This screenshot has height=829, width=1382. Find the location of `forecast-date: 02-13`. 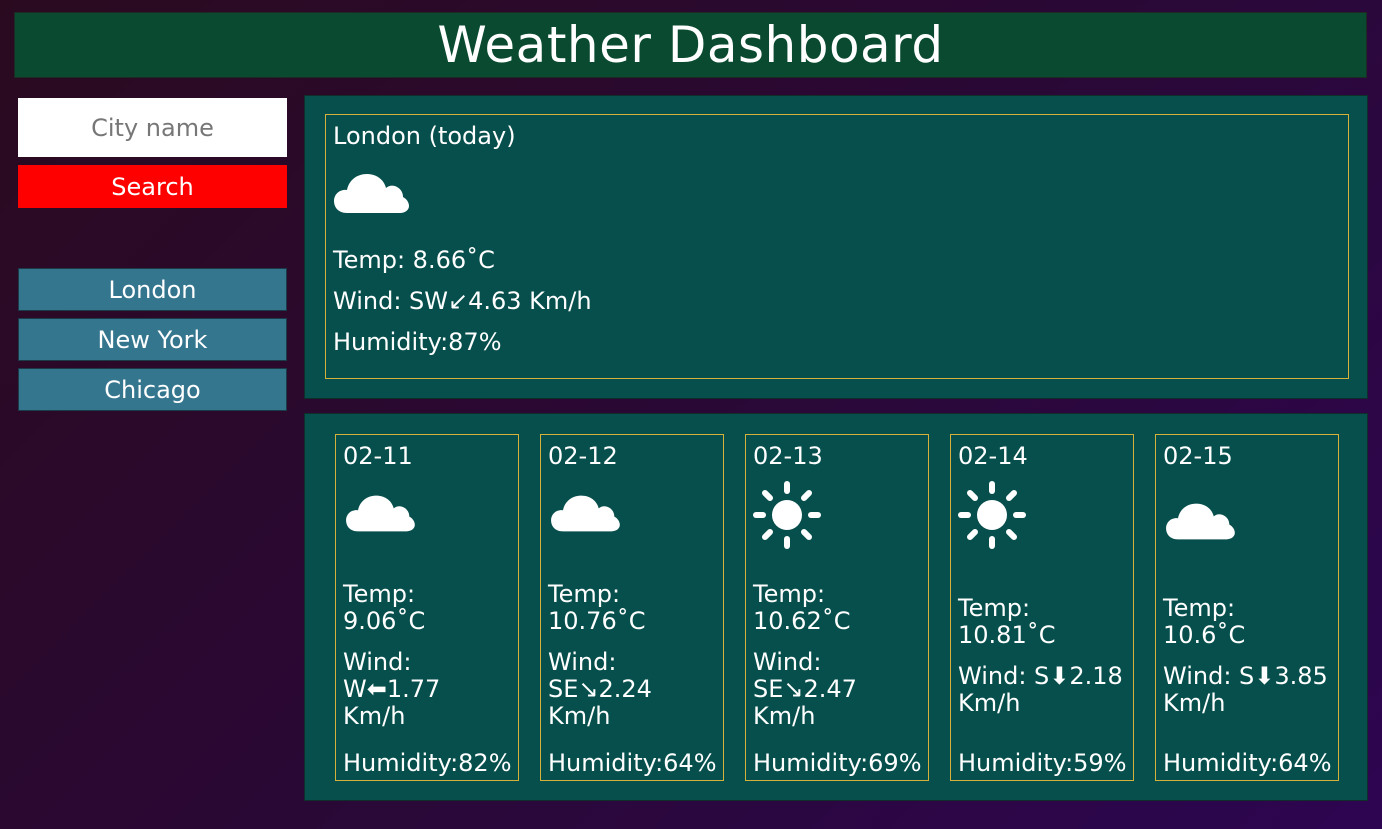

forecast-date: 02-13 is located at coordinates (788, 456).